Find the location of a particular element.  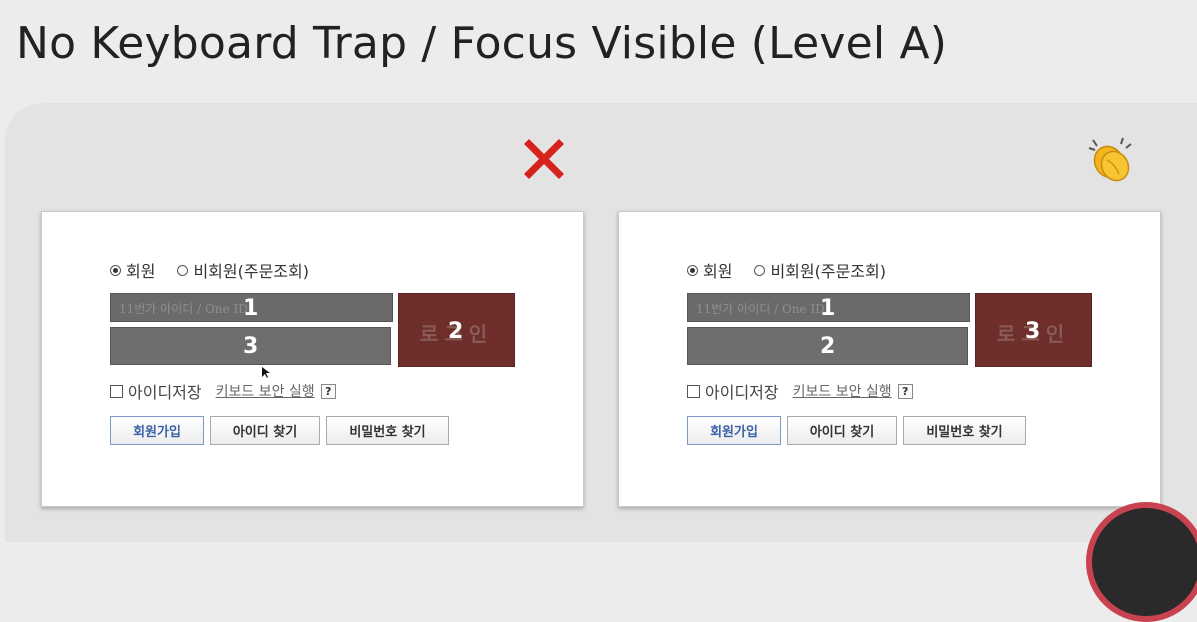

red-x-icon is located at coordinates (544, 159).